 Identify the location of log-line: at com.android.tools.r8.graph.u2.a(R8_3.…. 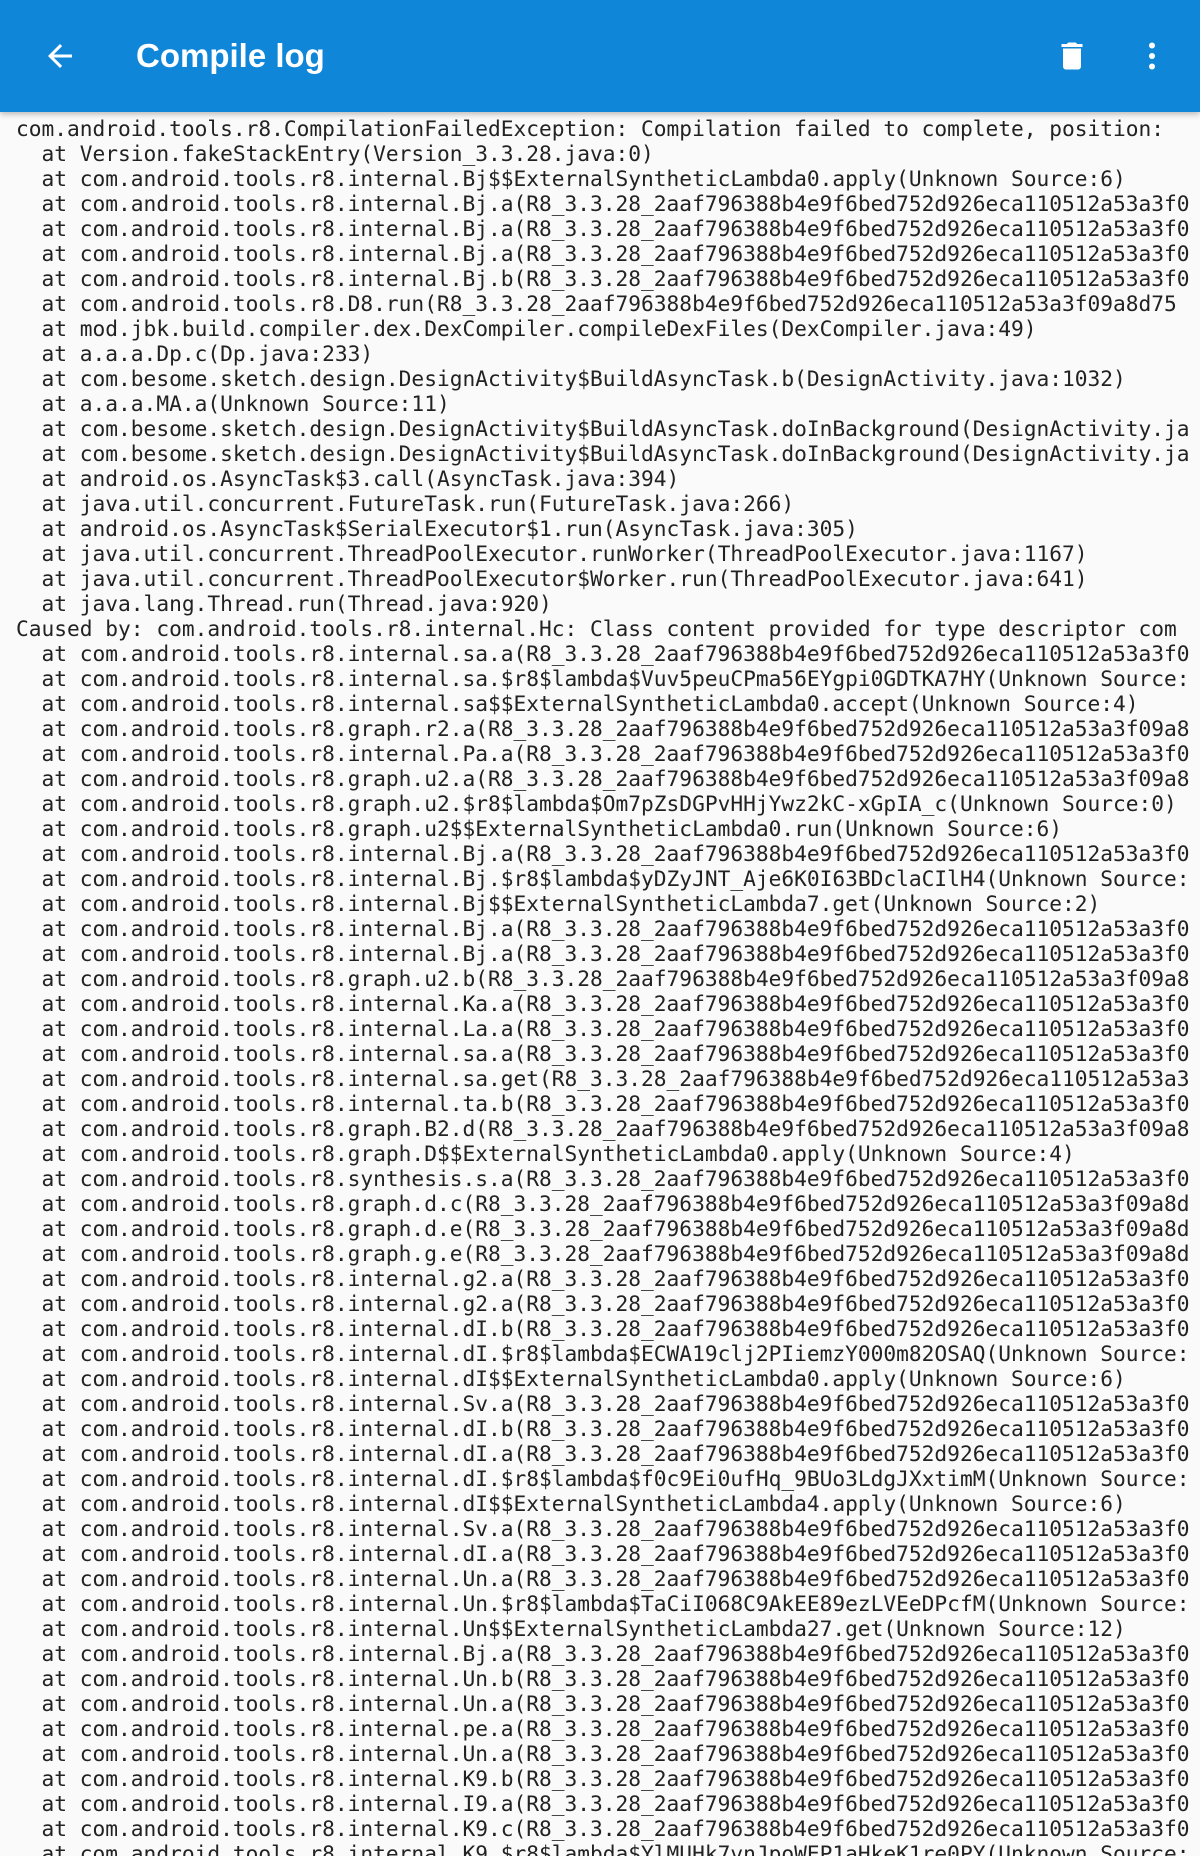
(603, 778).